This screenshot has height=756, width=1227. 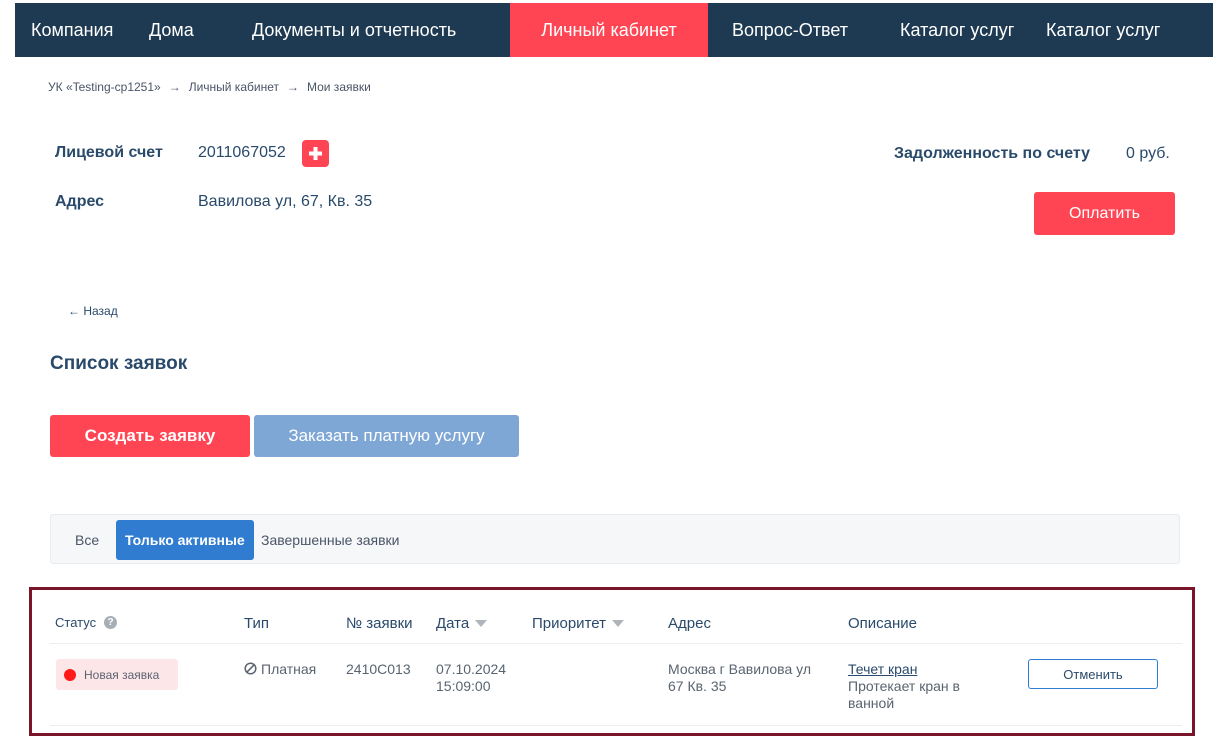 I want to click on header-address: Адрес, so click(x=689, y=623).